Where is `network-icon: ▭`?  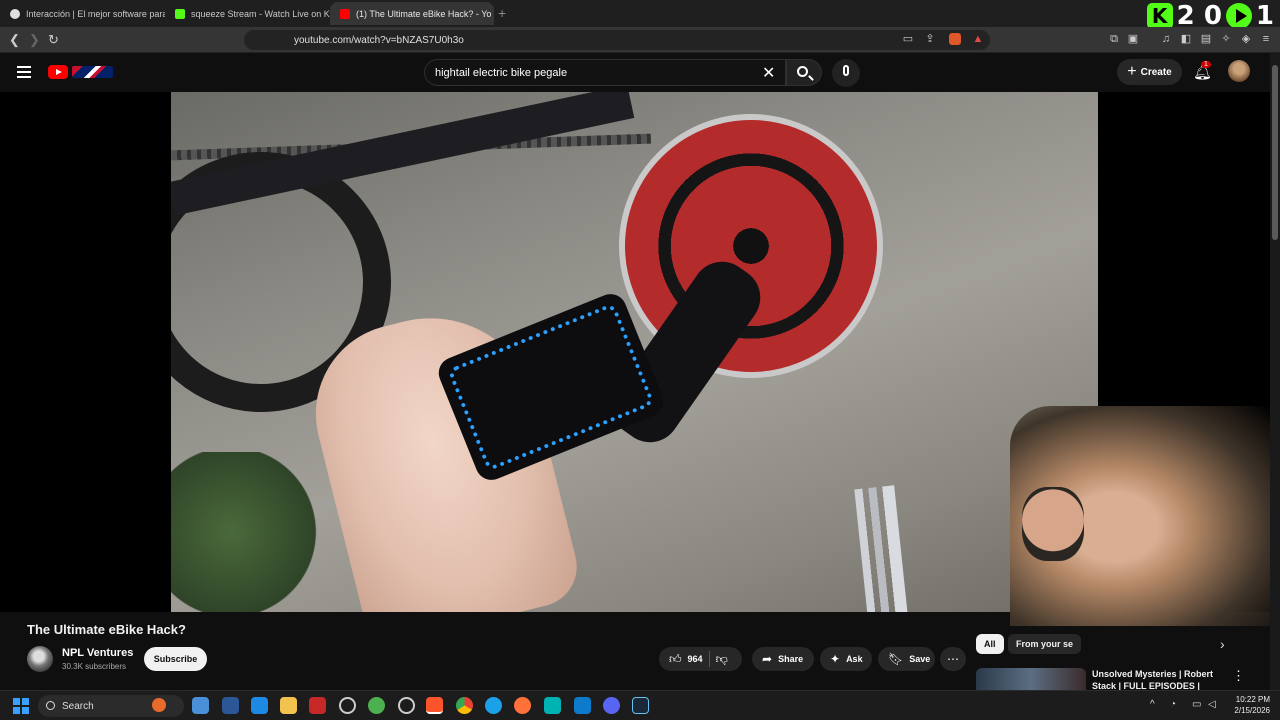
network-icon: ▭ is located at coordinates (1196, 704).